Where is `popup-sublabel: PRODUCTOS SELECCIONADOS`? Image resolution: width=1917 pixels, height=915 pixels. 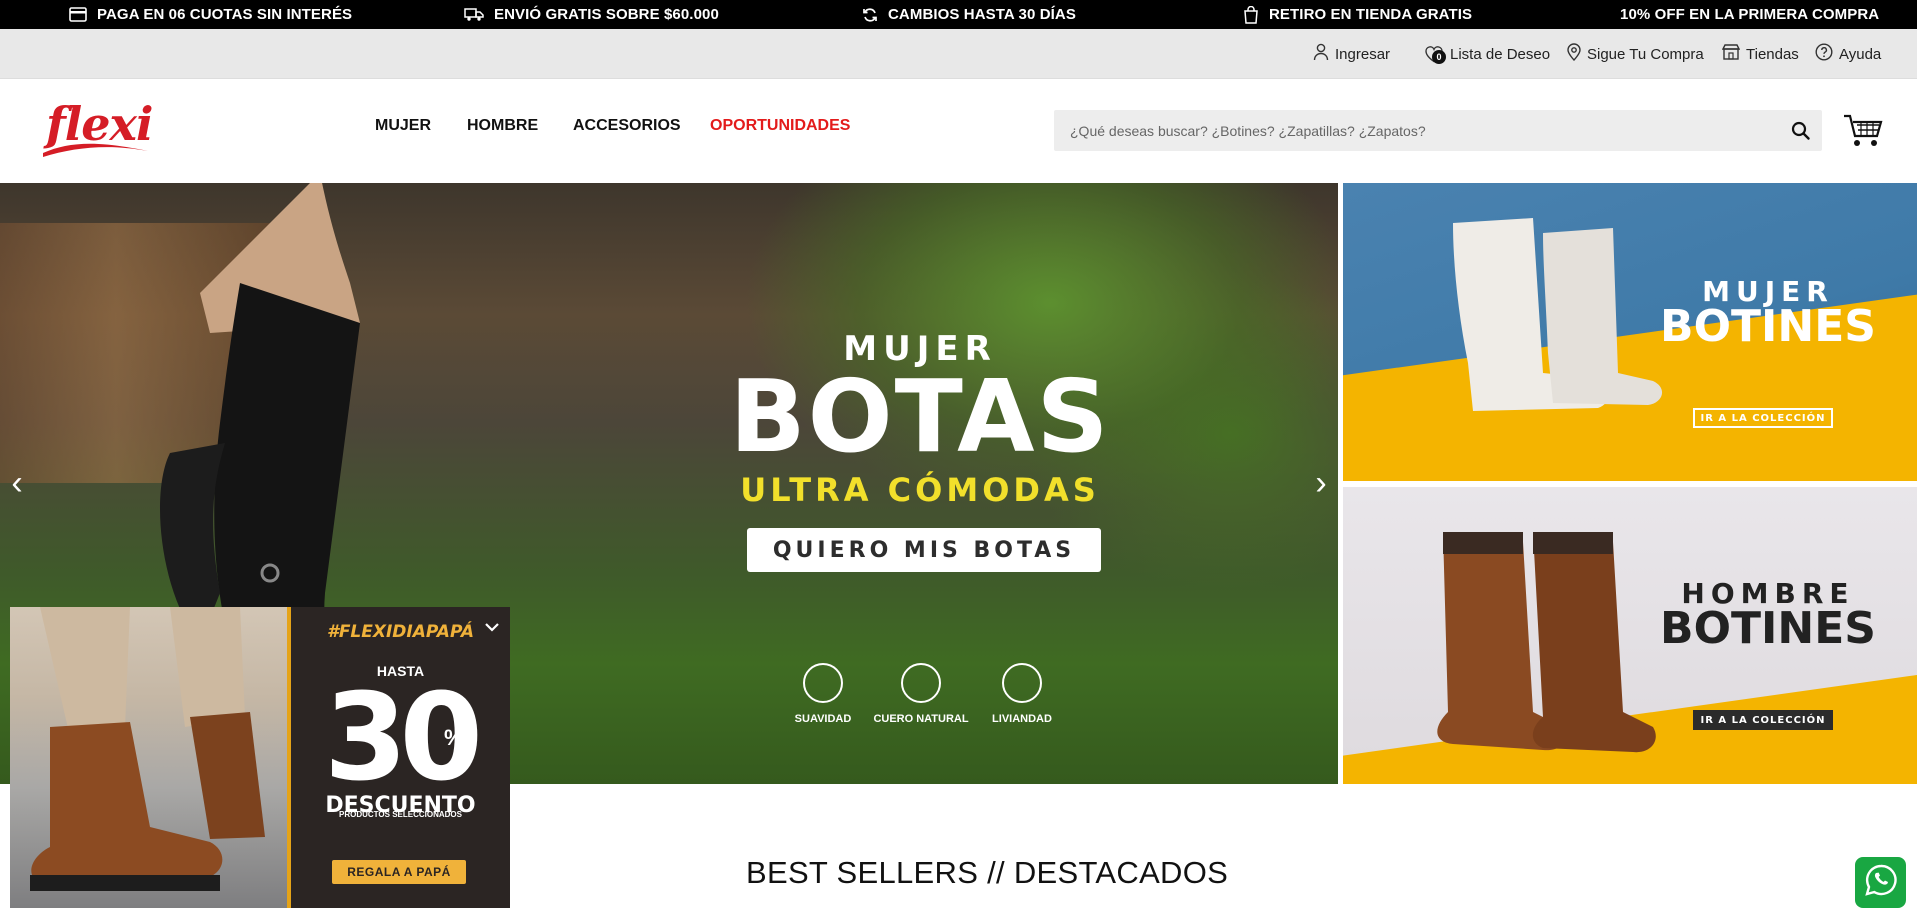
popup-sublabel: PRODUCTOS SELECCIONADOS is located at coordinates (400, 814).